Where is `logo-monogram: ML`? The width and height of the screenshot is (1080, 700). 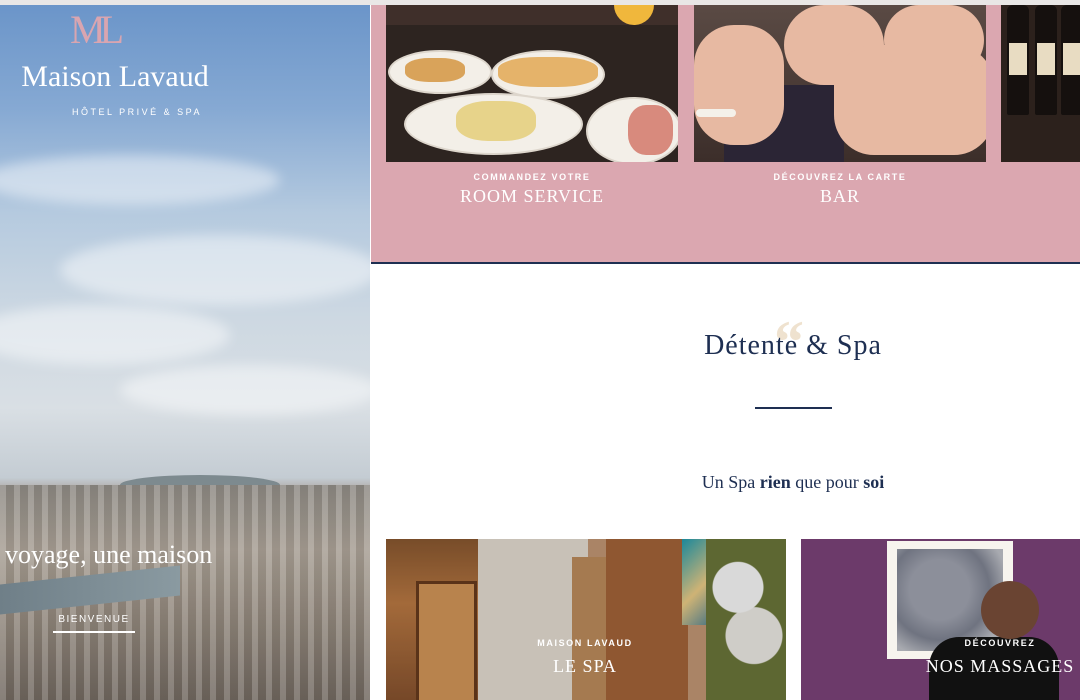 logo-monogram: ML is located at coordinates (101, 30).